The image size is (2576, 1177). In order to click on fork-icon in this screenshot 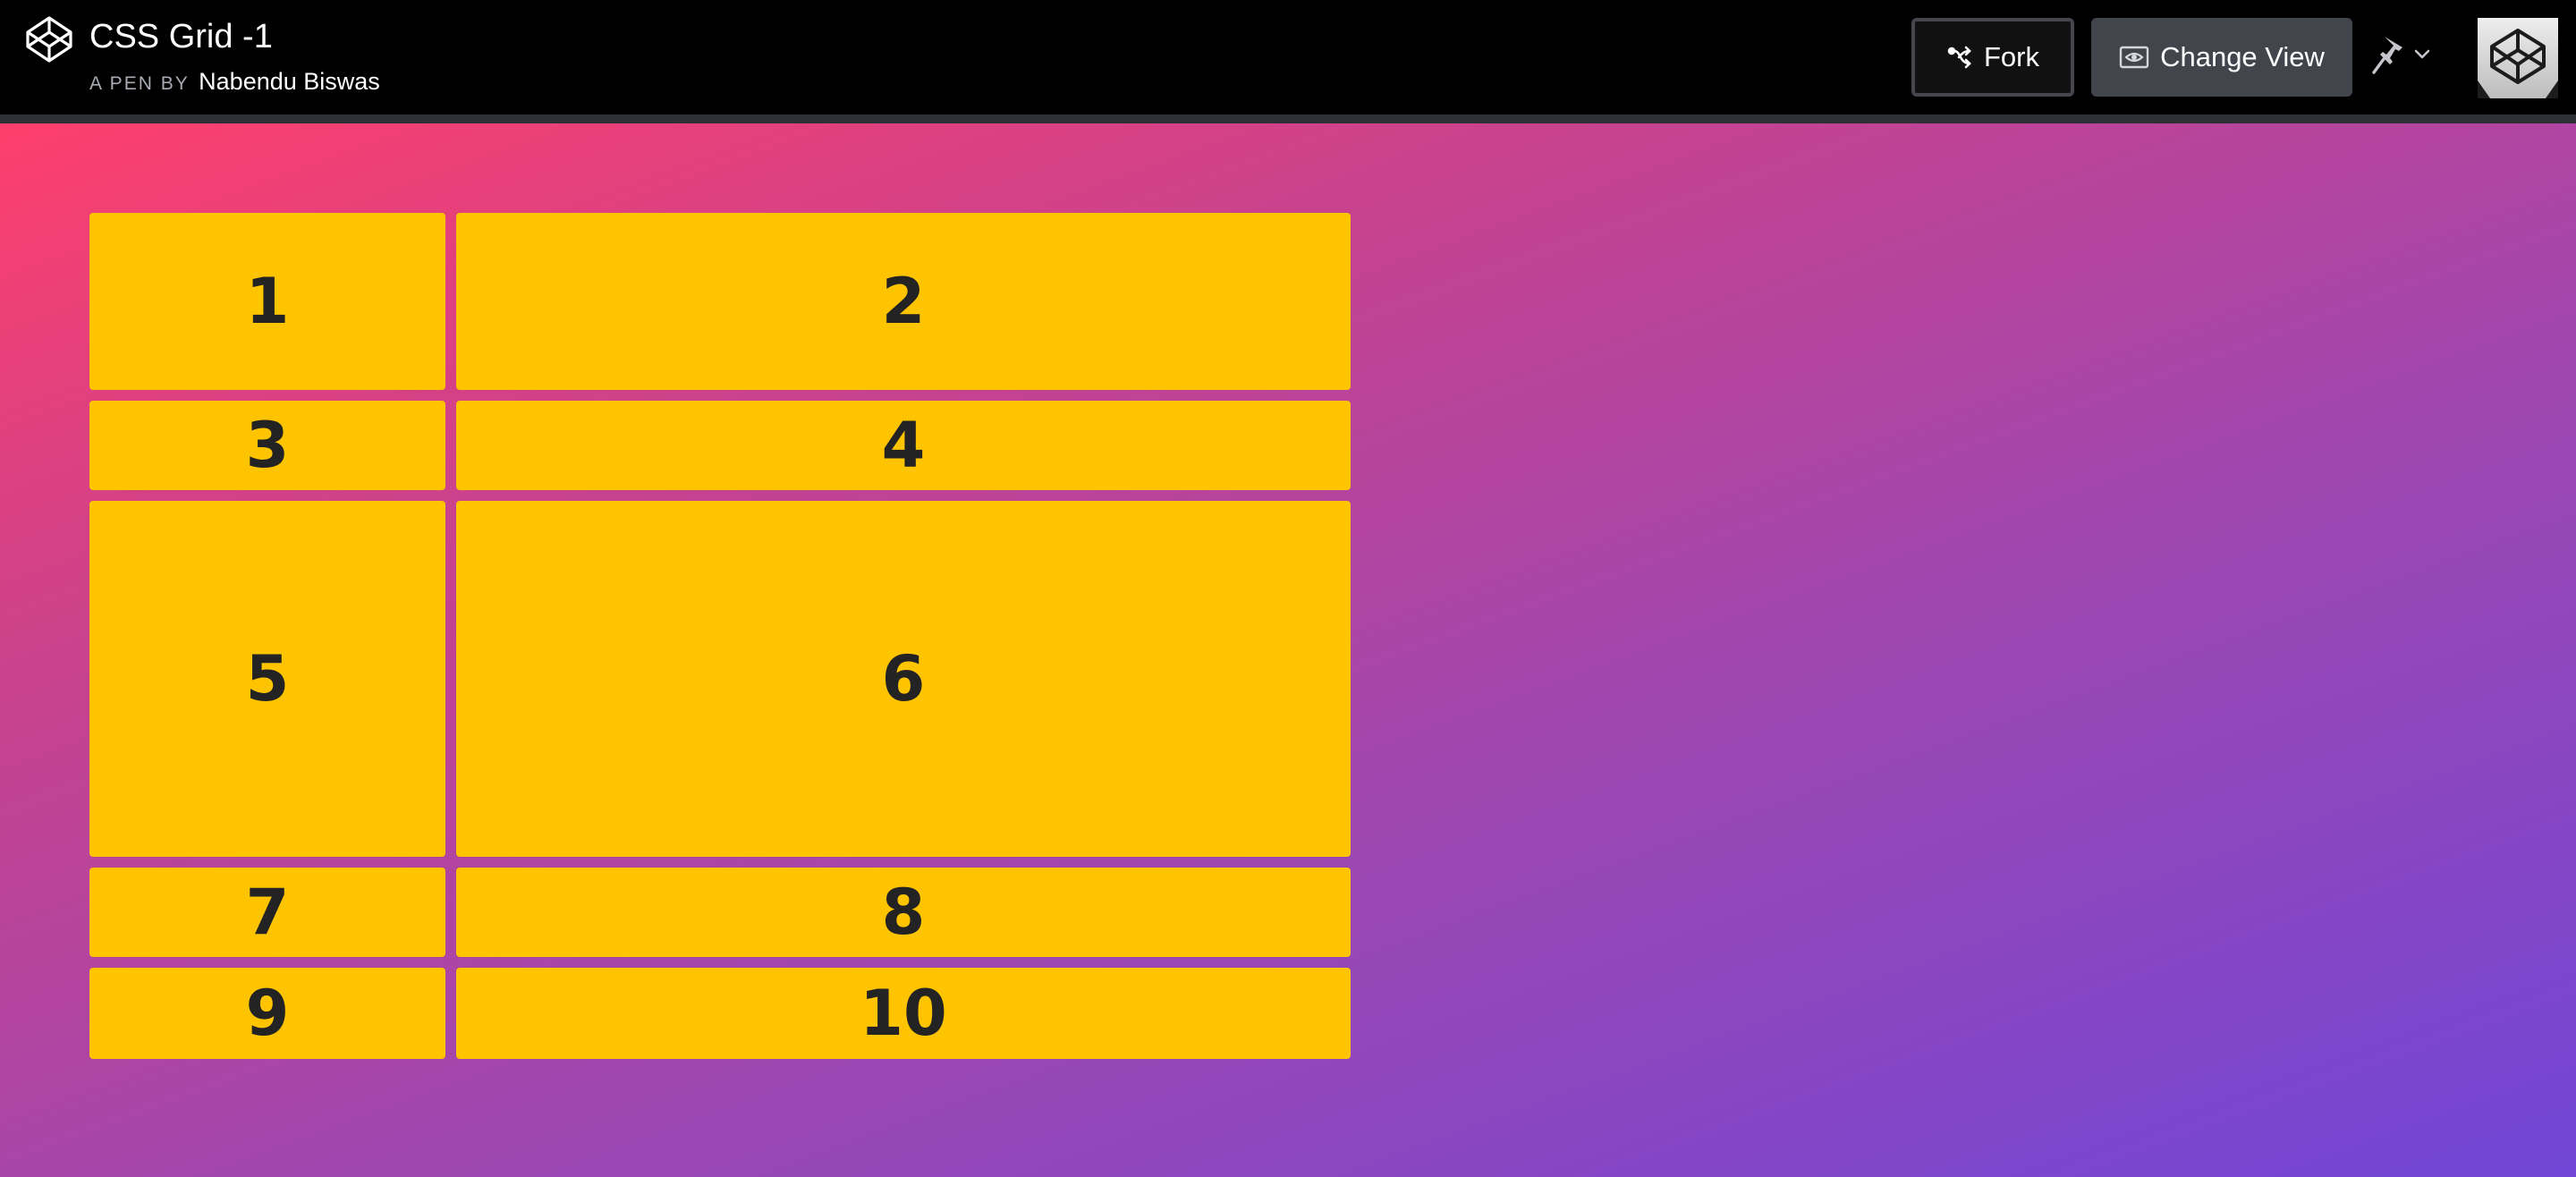, I will do `click(1959, 57)`.